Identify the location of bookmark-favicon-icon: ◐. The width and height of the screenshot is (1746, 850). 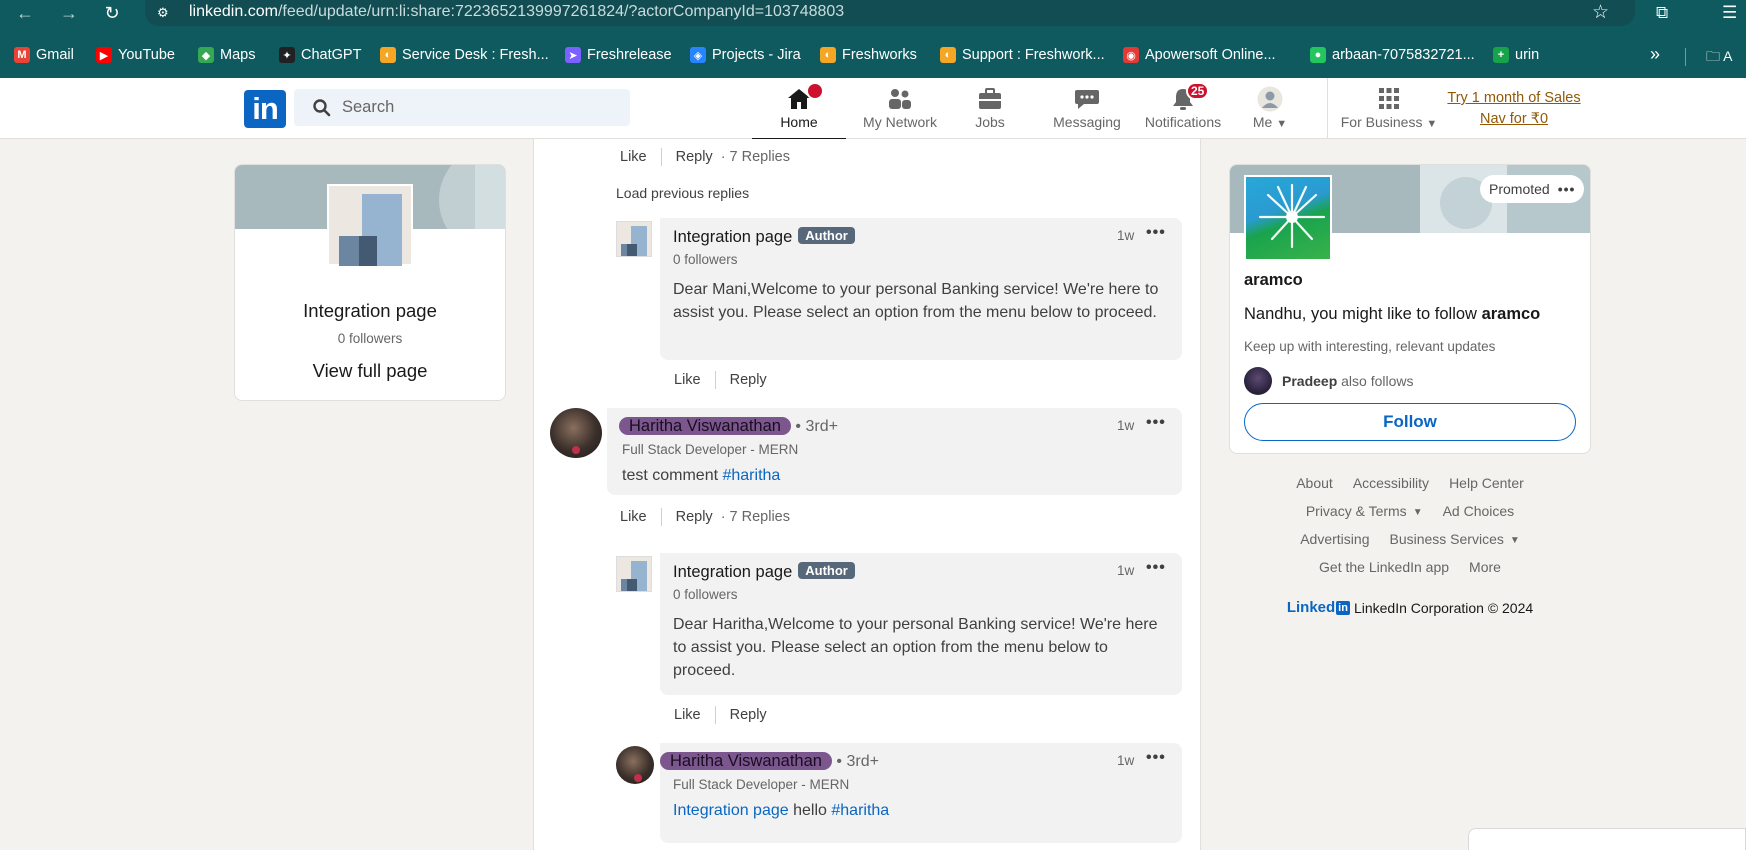
(828, 55).